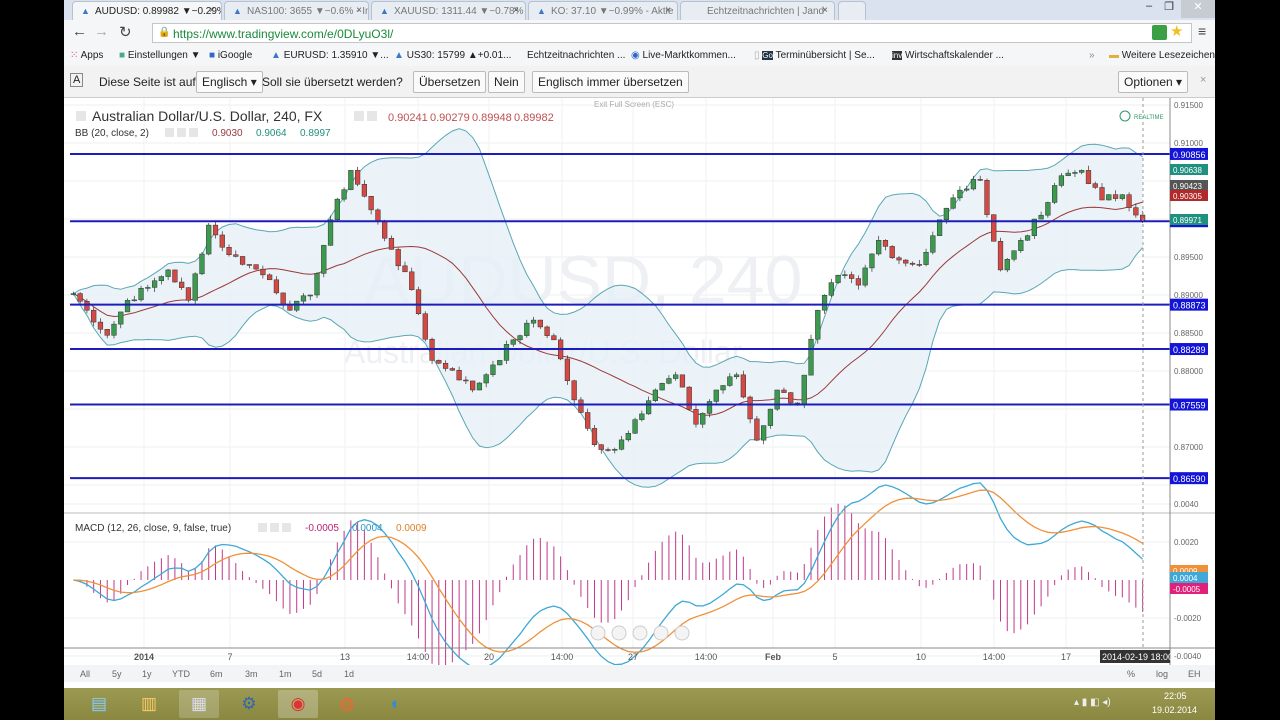  Describe the element at coordinates (634, 104) in the screenshot. I see `exit-fullscreen-hint: Exit Full Screen (ESC)` at that location.